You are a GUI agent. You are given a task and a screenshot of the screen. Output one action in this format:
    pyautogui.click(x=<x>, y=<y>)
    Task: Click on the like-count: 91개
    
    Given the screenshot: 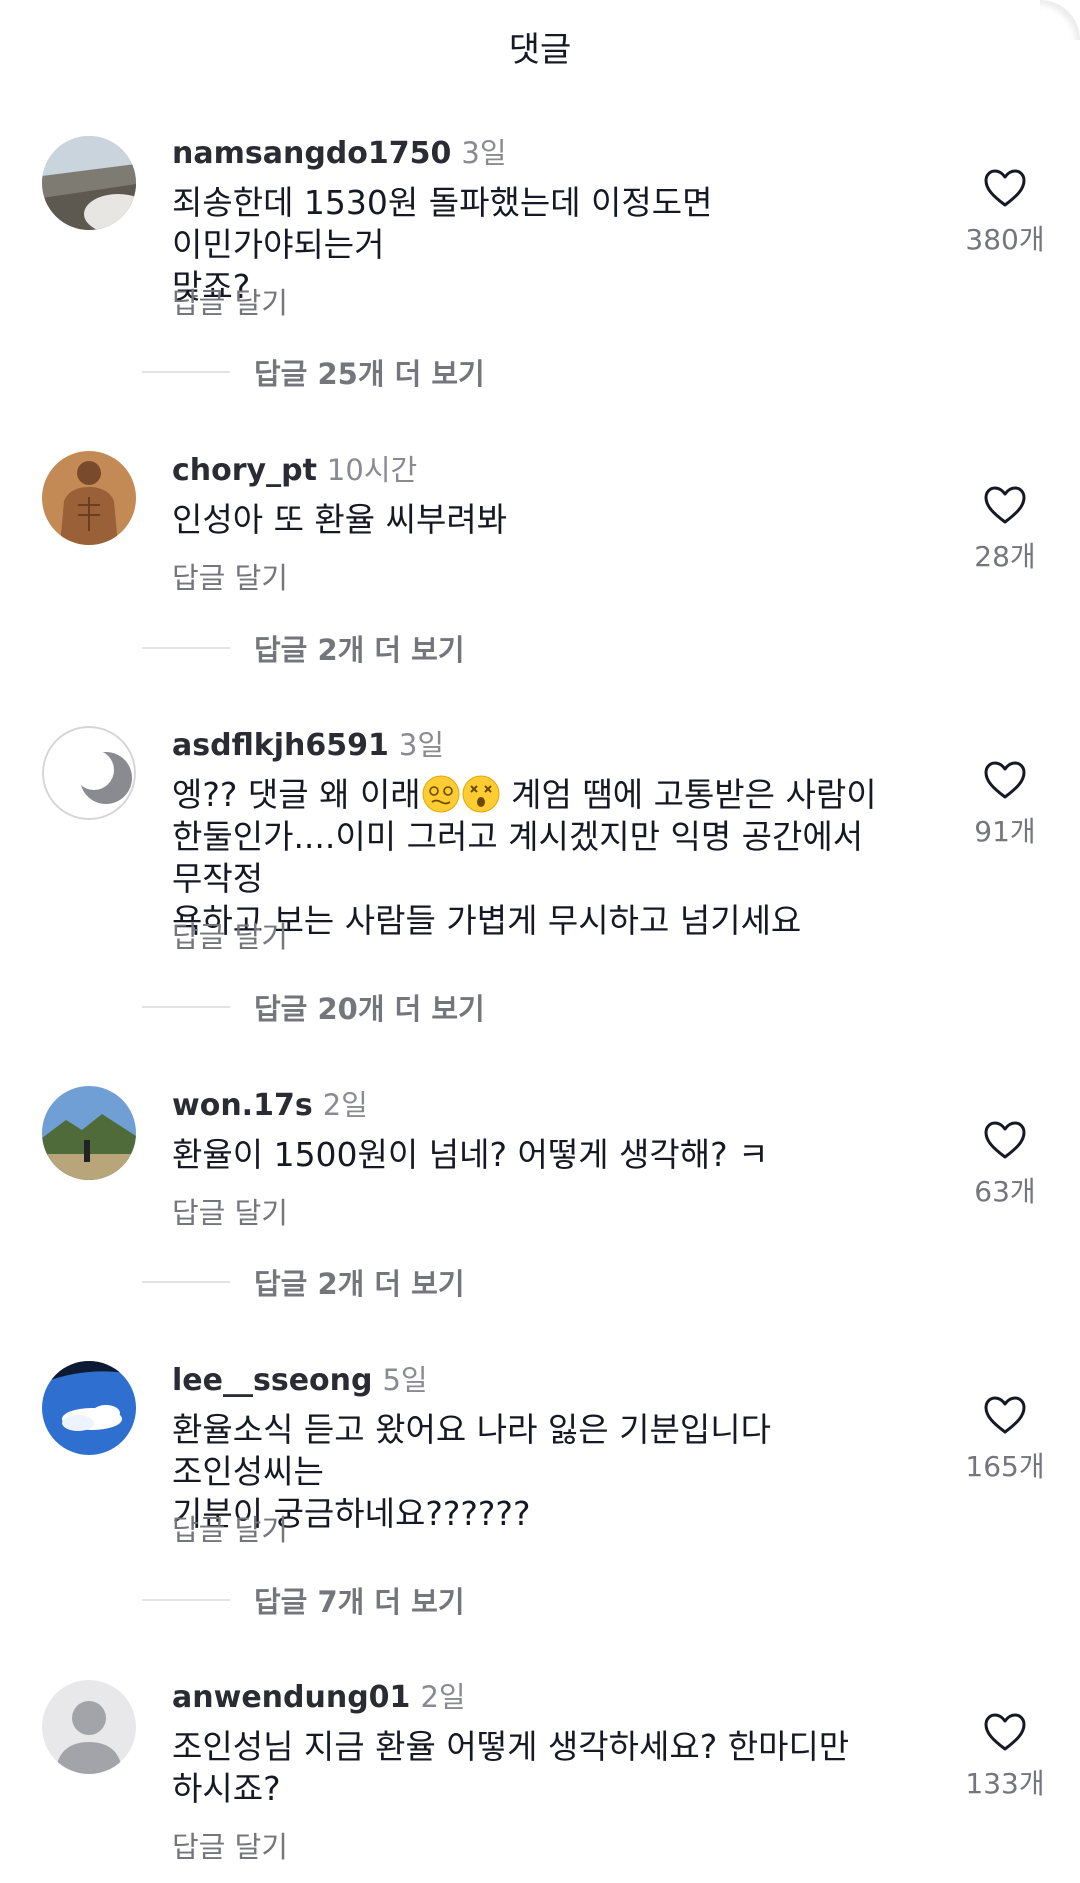 What is the action you would take?
    pyautogui.click(x=1005, y=831)
    